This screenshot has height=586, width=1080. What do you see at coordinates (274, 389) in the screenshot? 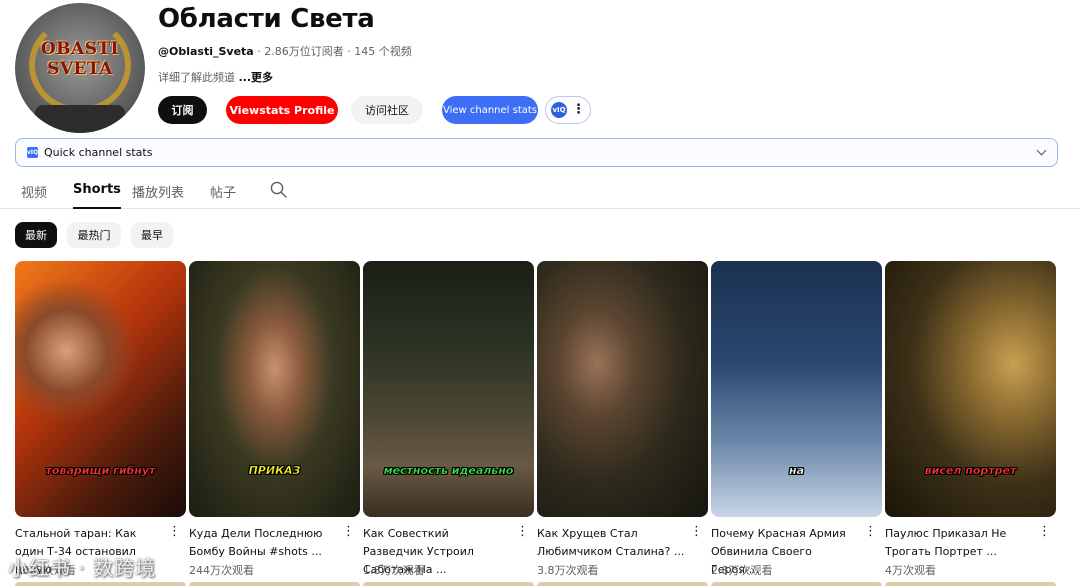
I see `short-thumbnail: ПРИКАЗ` at bounding box center [274, 389].